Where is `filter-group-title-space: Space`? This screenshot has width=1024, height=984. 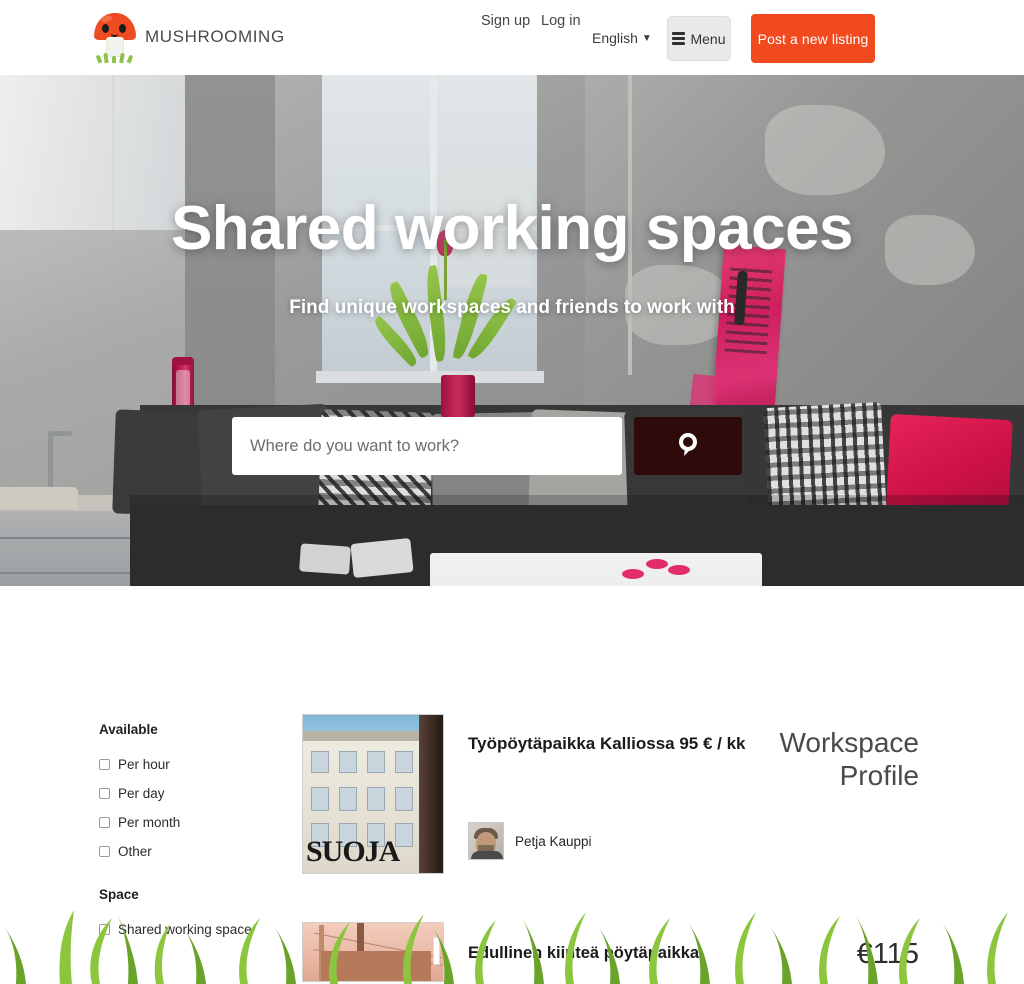 filter-group-title-space: Space is located at coordinates (119, 894).